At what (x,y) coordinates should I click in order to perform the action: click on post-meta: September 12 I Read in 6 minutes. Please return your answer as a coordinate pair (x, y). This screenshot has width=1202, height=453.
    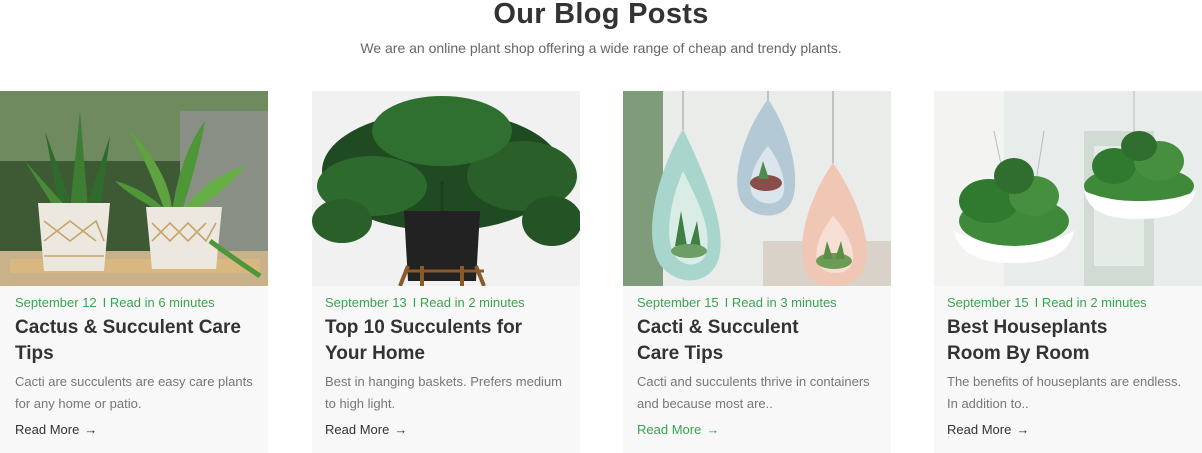
    Looking at the image, I should click on (117, 302).